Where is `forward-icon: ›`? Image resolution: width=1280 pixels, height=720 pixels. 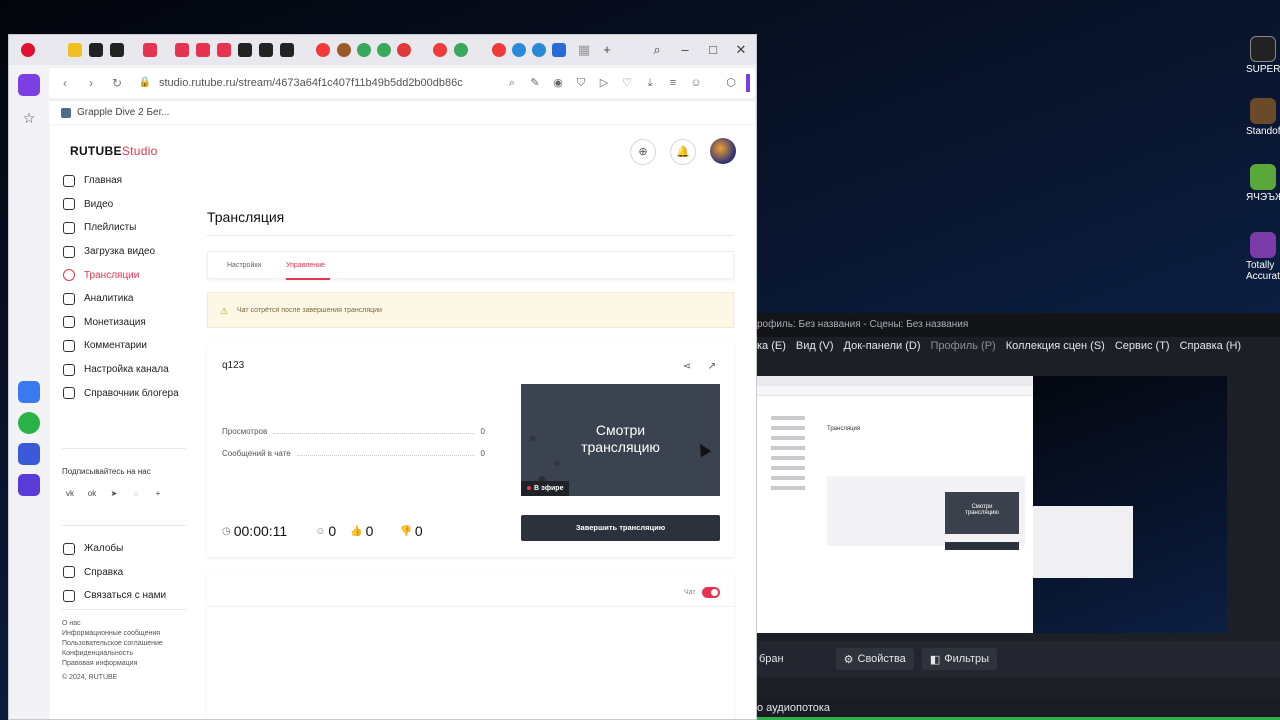 forward-icon: › is located at coordinates (91, 83).